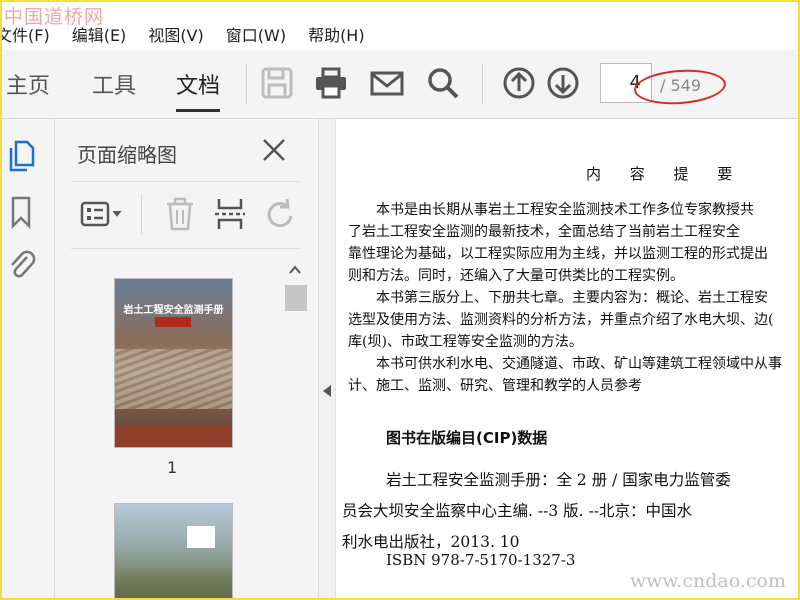 This screenshot has width=800, height=600. I want to click on page-thumbnails-icon, so click(21, 156).